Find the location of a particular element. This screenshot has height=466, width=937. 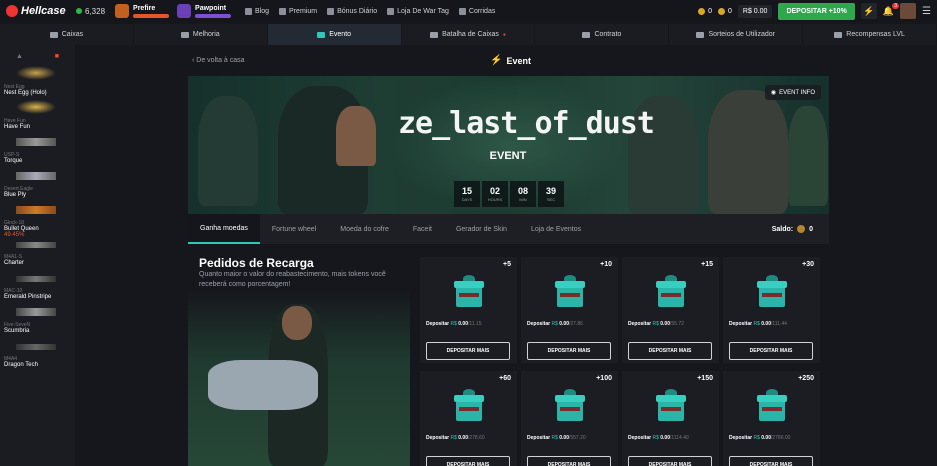

deposit-button: DEPOSITAR +10% is located at coordinates (816, 11).